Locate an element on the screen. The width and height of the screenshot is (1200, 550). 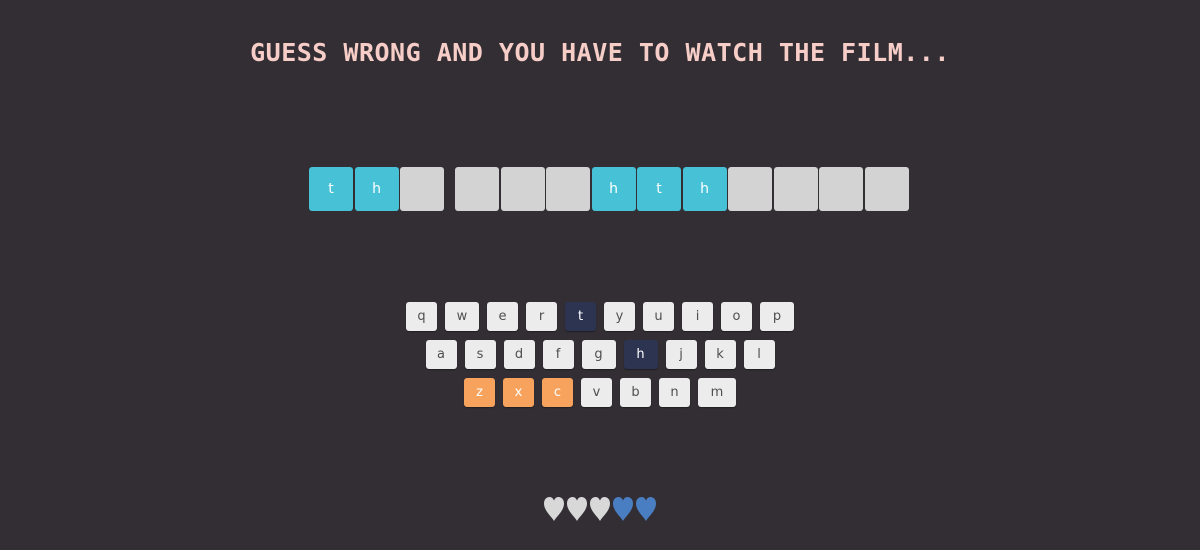
keyboard-row: asdfghjkl is located at coordinates (600, 354).